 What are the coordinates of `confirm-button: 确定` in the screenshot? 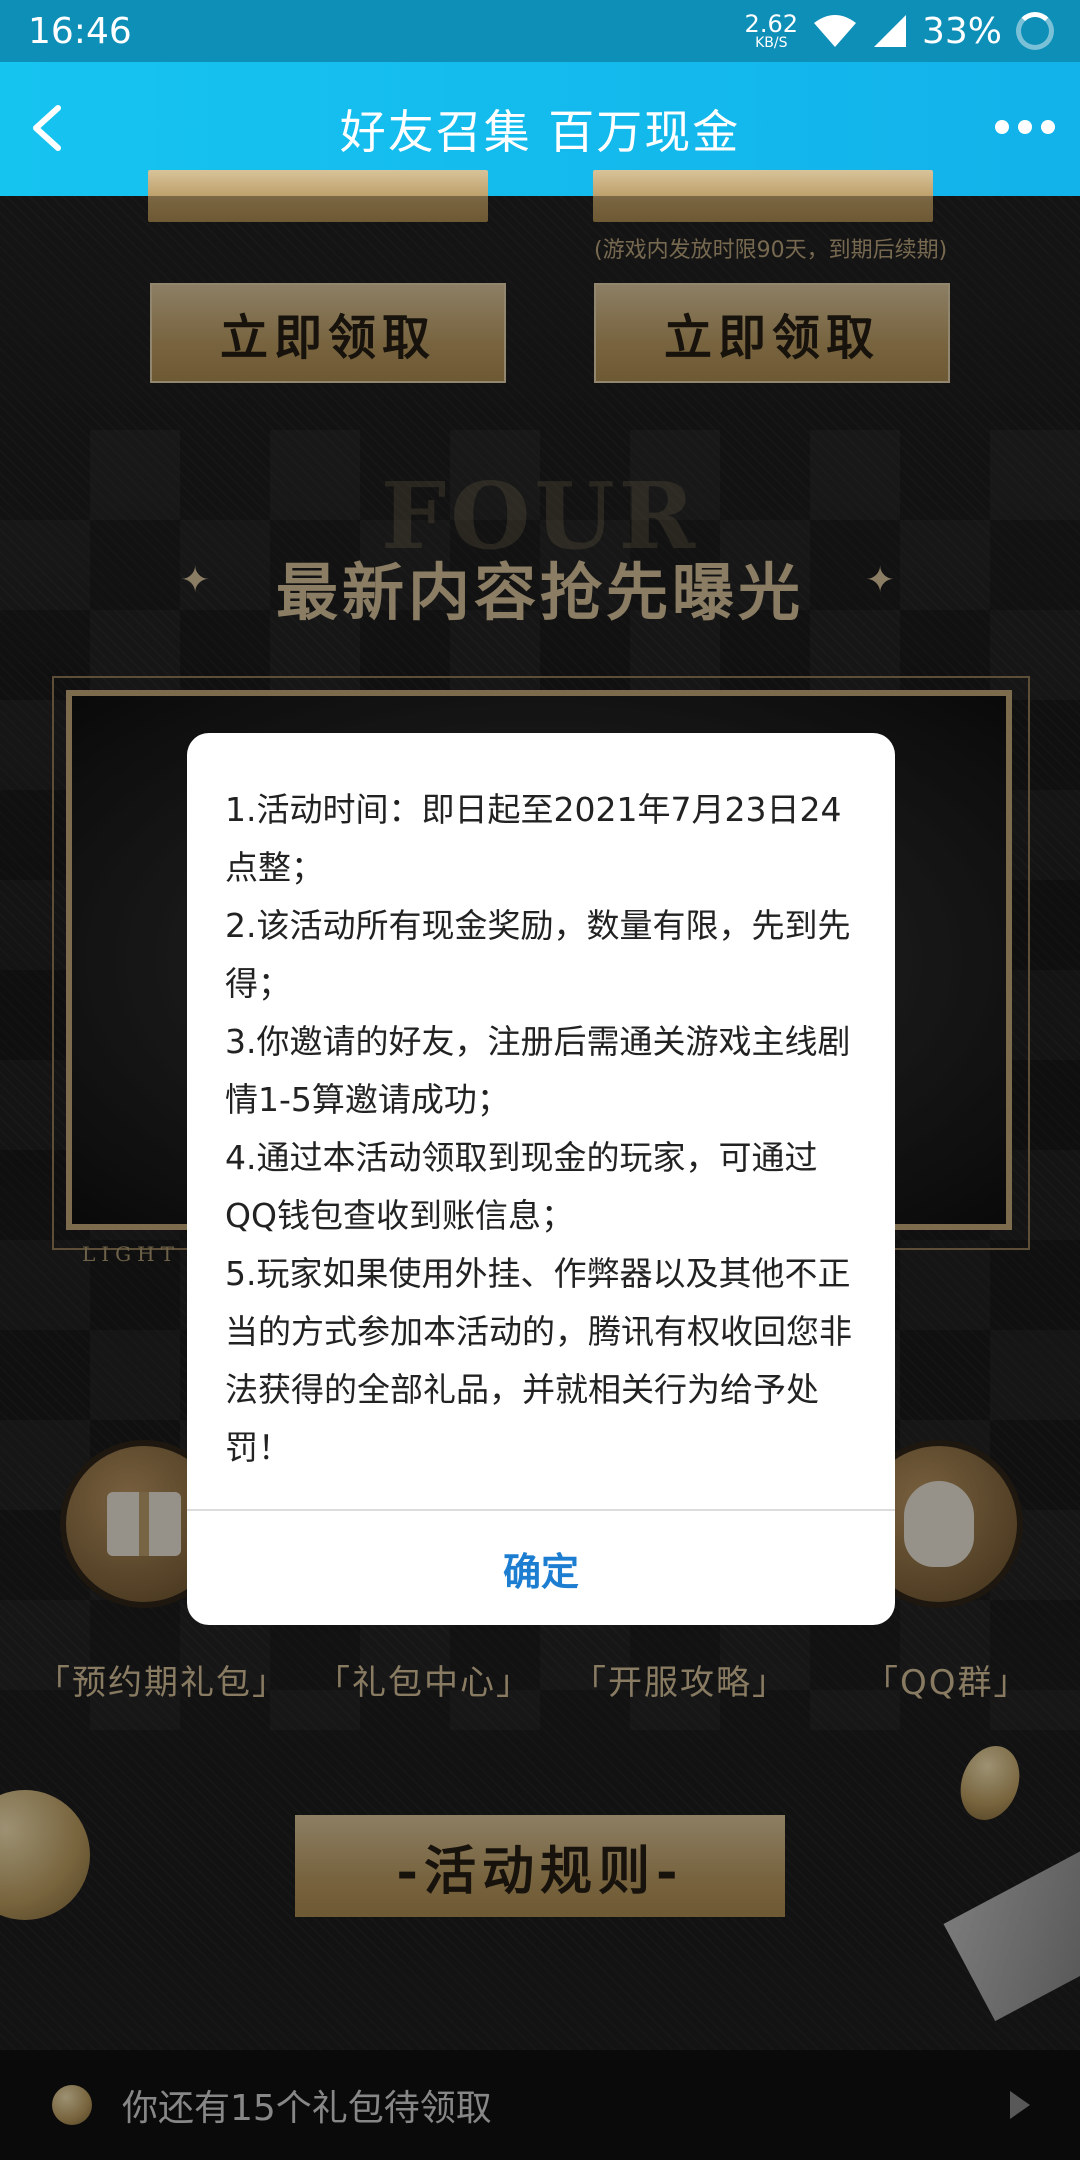 It's located at (541, 1568).